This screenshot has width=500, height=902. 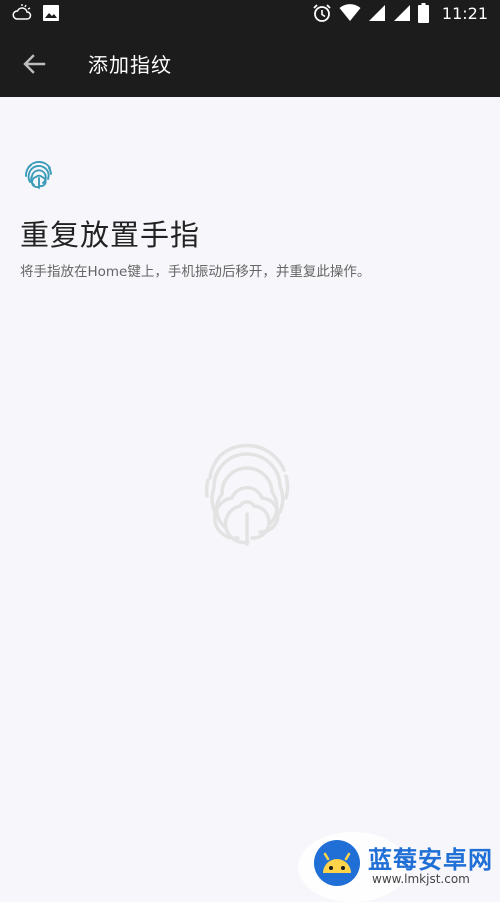 What do you see at coordinates (421, 879) in the screenshot?
I see `watermark-url: www.lmkjst.com` at bounding box center [421, 879].